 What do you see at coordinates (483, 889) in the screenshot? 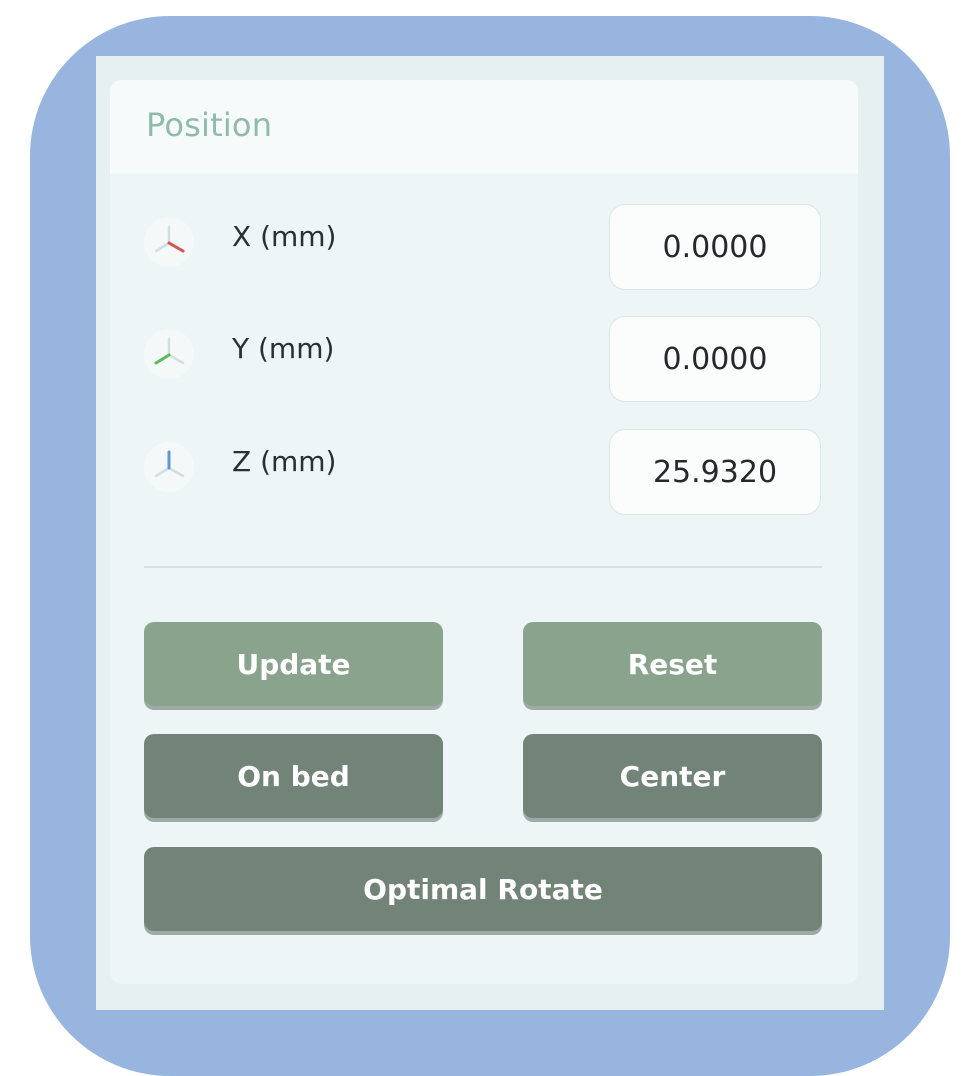
I see `optimal-rotate-button: Optimal Rotate` at bounding box center [483, 889].